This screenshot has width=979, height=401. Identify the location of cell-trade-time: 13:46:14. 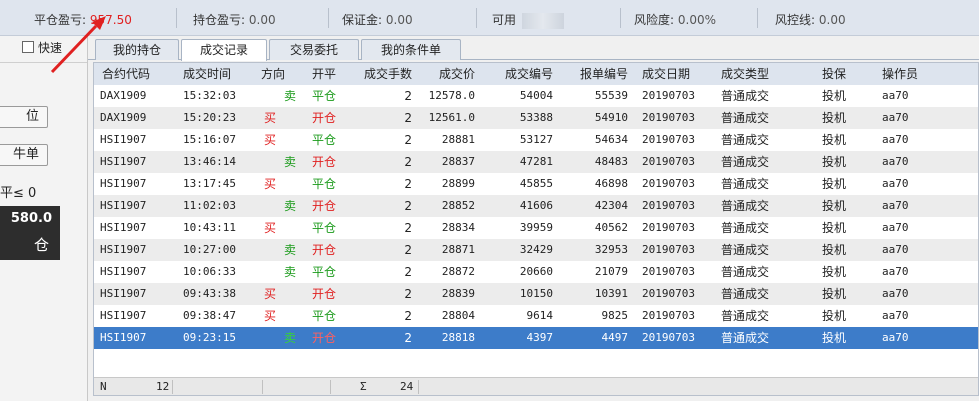
(209, 161).